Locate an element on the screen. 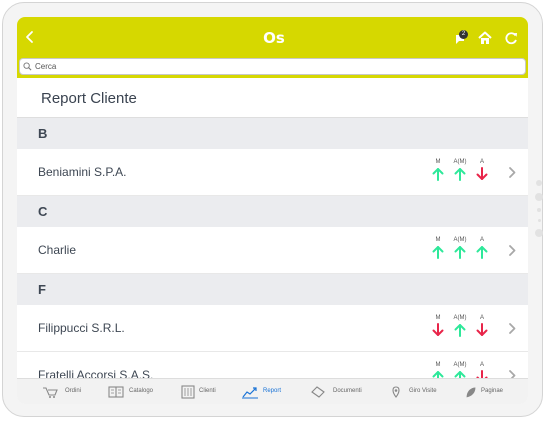 The width and height of the screenshot is (547, 421). section-header: B is located at coordinates (272, 133).